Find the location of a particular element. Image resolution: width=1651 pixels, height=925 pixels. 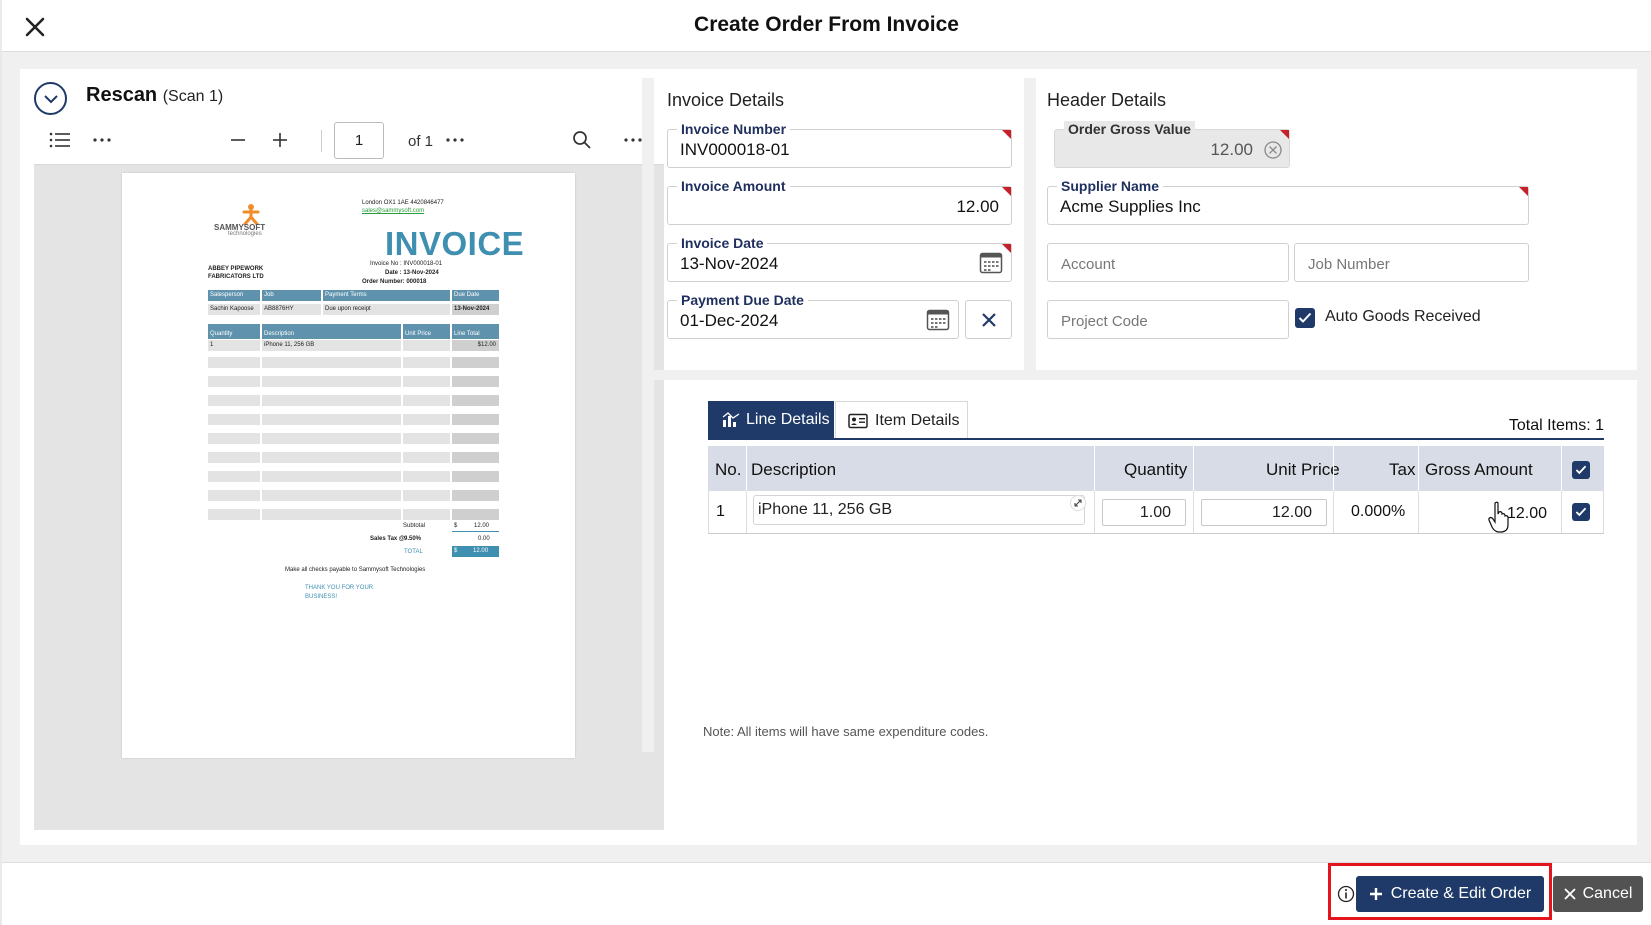

pane-divider is located at coordinates (1030, 229).